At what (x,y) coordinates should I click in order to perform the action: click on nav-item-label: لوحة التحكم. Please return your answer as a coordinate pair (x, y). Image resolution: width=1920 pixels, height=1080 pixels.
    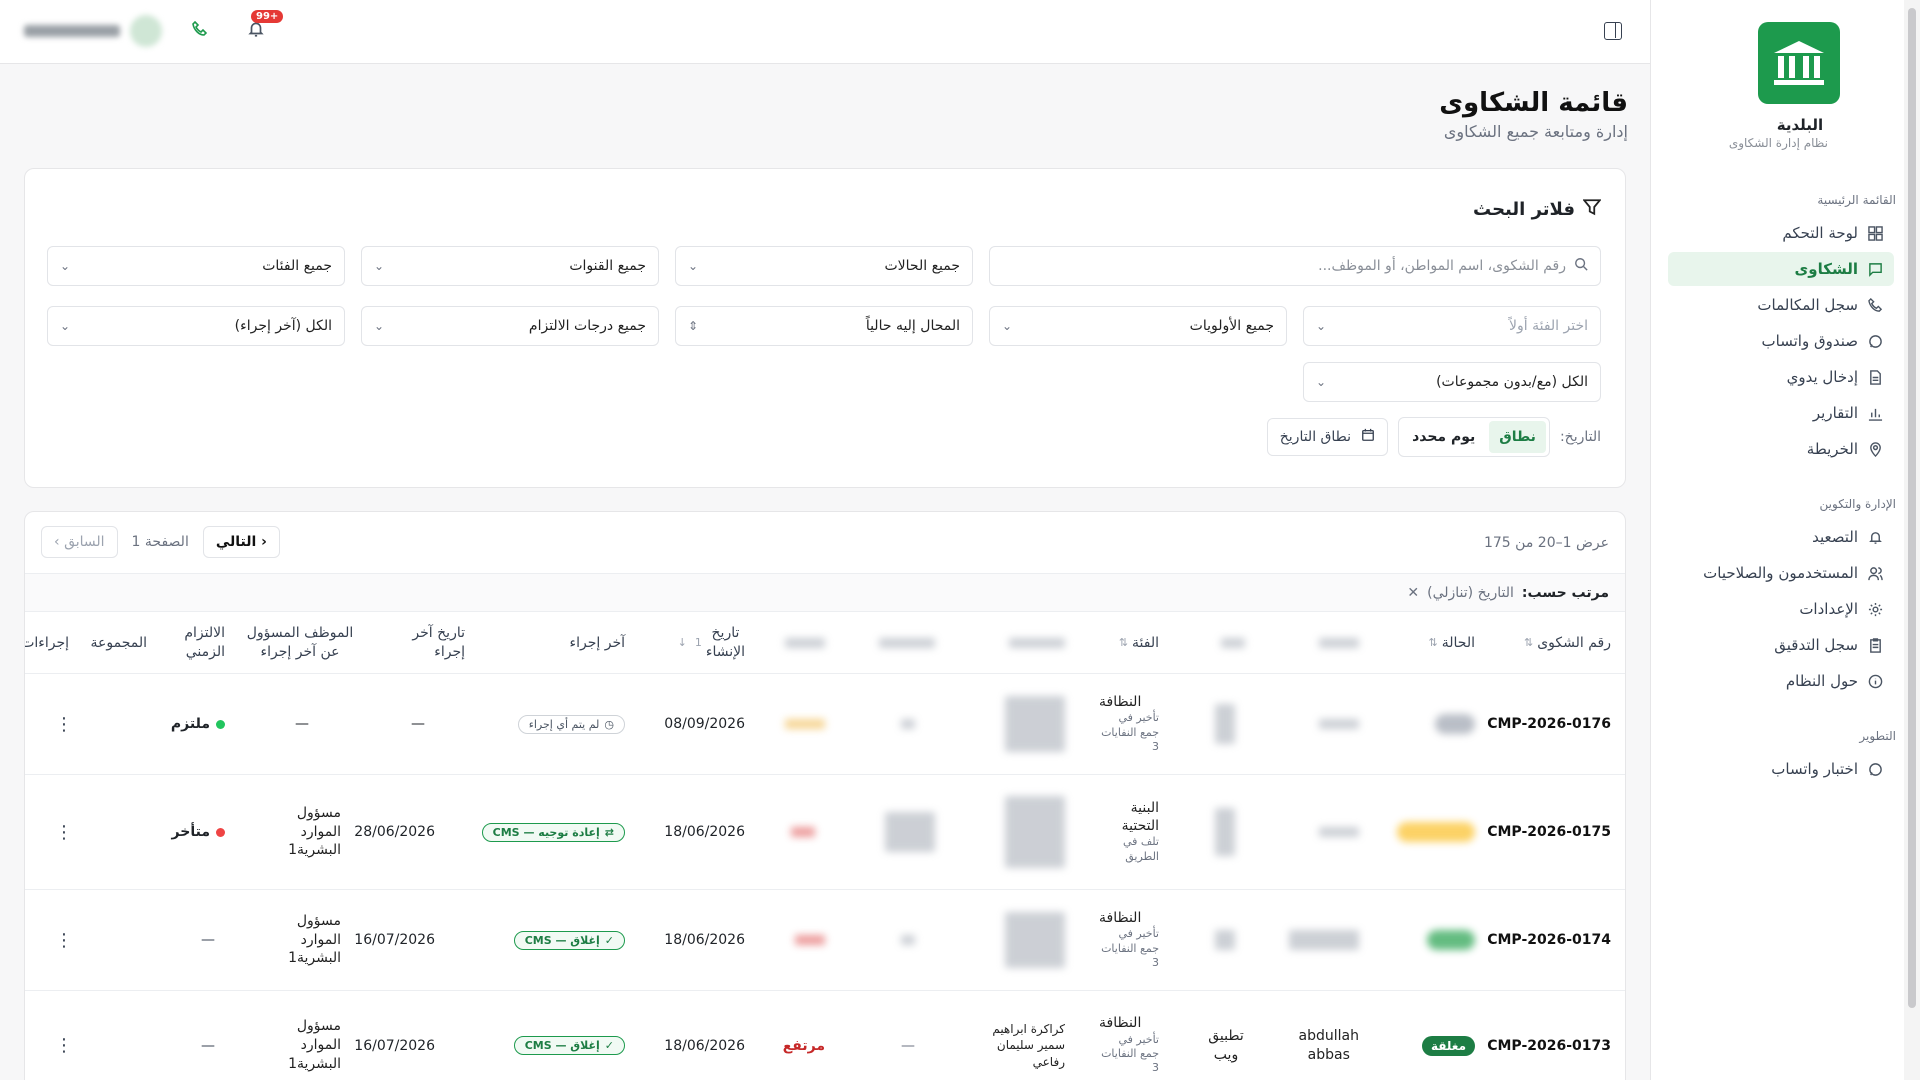
    Looking at the image, I should click on (1820, 233).